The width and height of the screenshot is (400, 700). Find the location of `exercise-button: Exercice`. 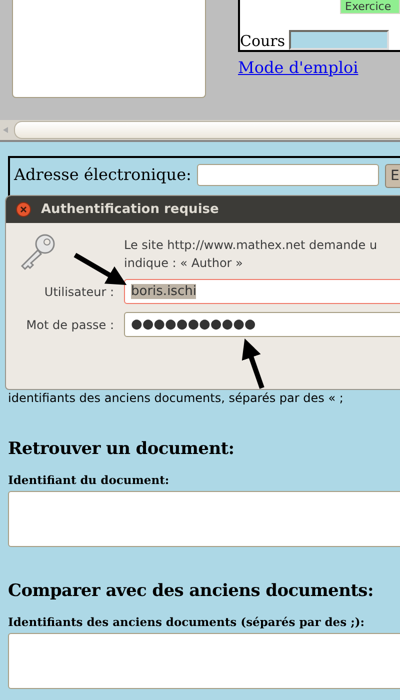

exercise-button: Exercice is located at coordinates (370, 7).